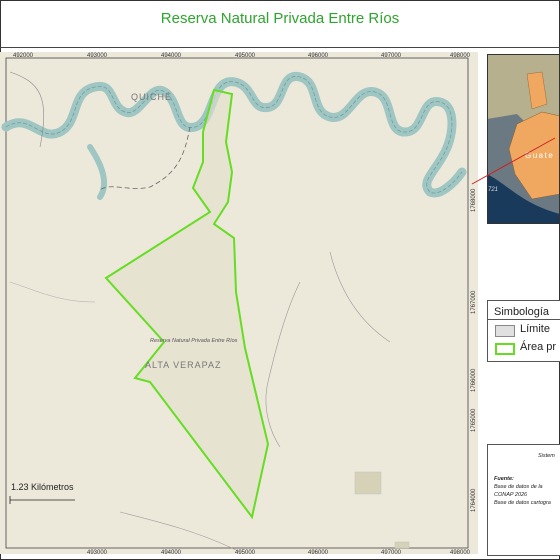 Image resolution: width=560 pixels, height=560 pixels. Describe the element at coordinates (23, 56) in the screenshot. I see `x-coord: 492000` at that location.